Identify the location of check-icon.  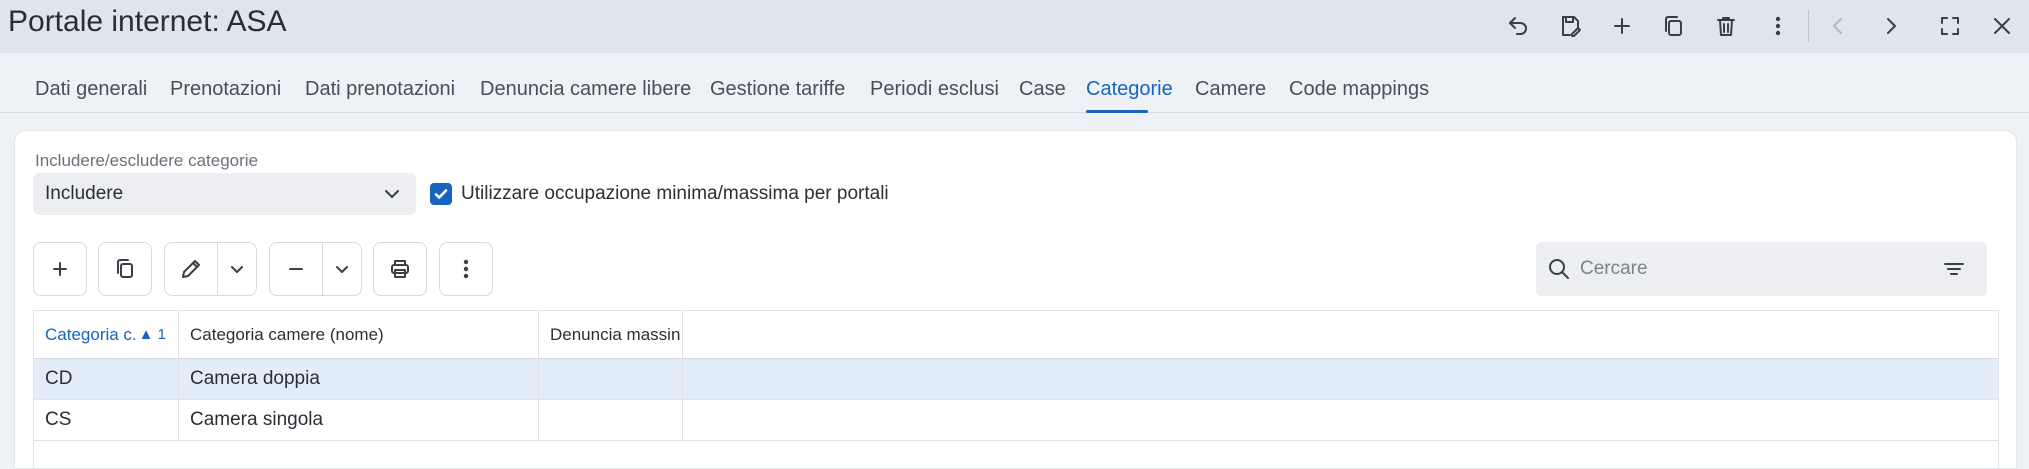
(441, 194).